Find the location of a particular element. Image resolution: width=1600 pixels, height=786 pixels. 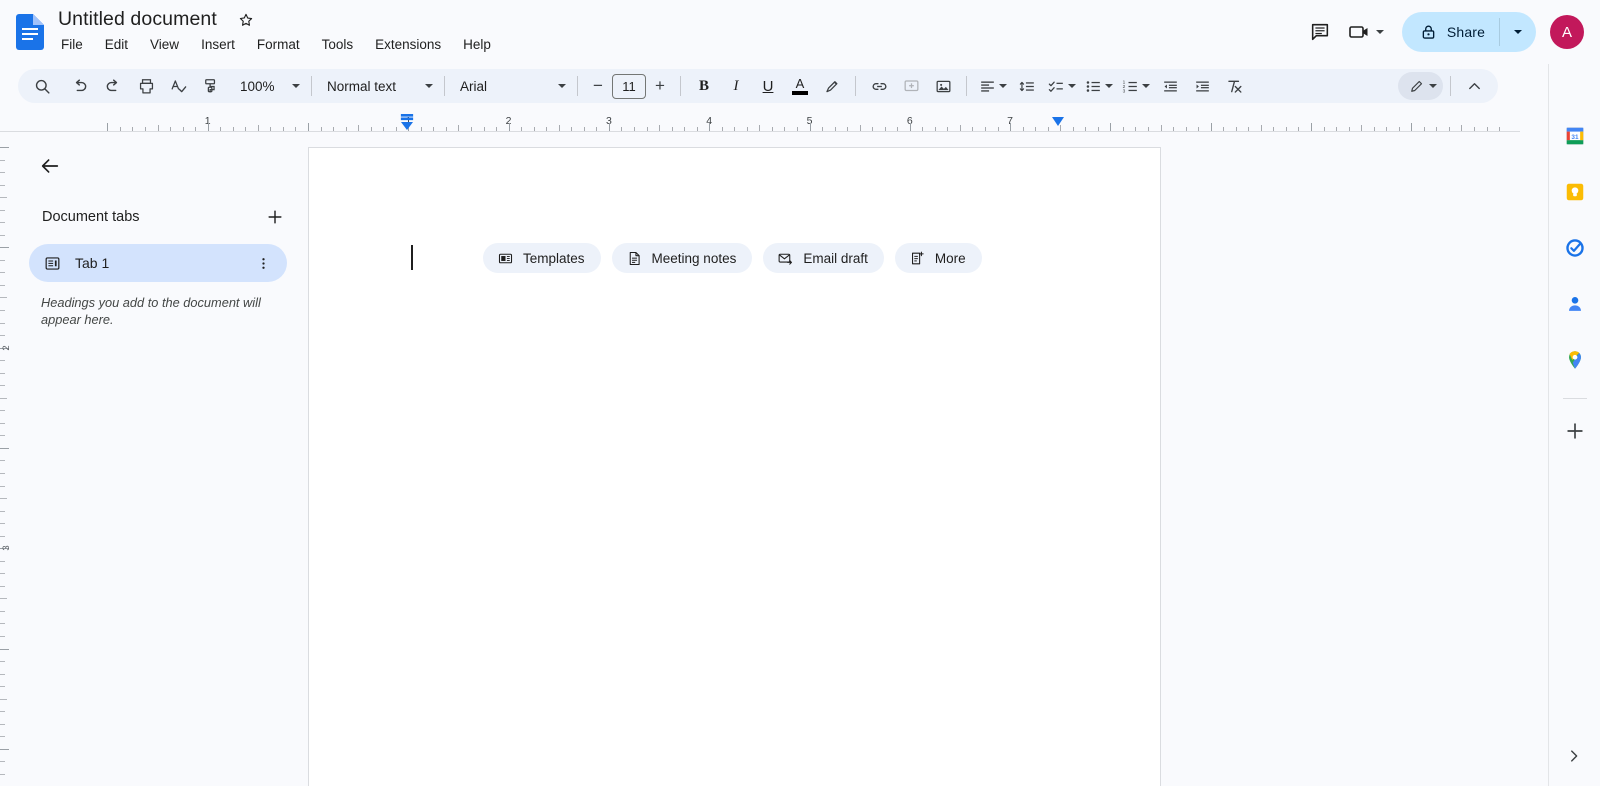

share-main: Share is located at coordinates (1450, 32).